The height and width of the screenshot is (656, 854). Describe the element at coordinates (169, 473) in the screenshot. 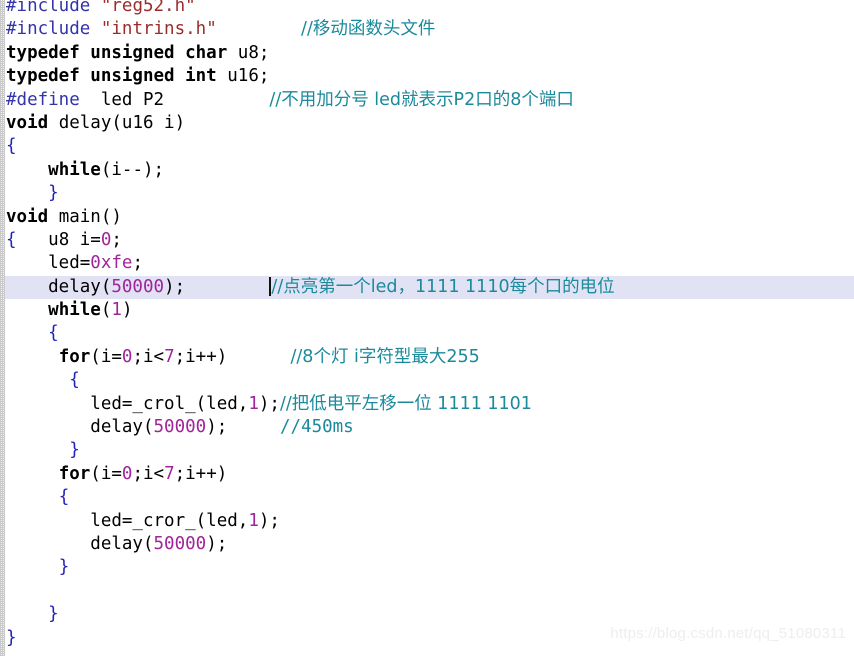

I see `token-num: 7` at that location.